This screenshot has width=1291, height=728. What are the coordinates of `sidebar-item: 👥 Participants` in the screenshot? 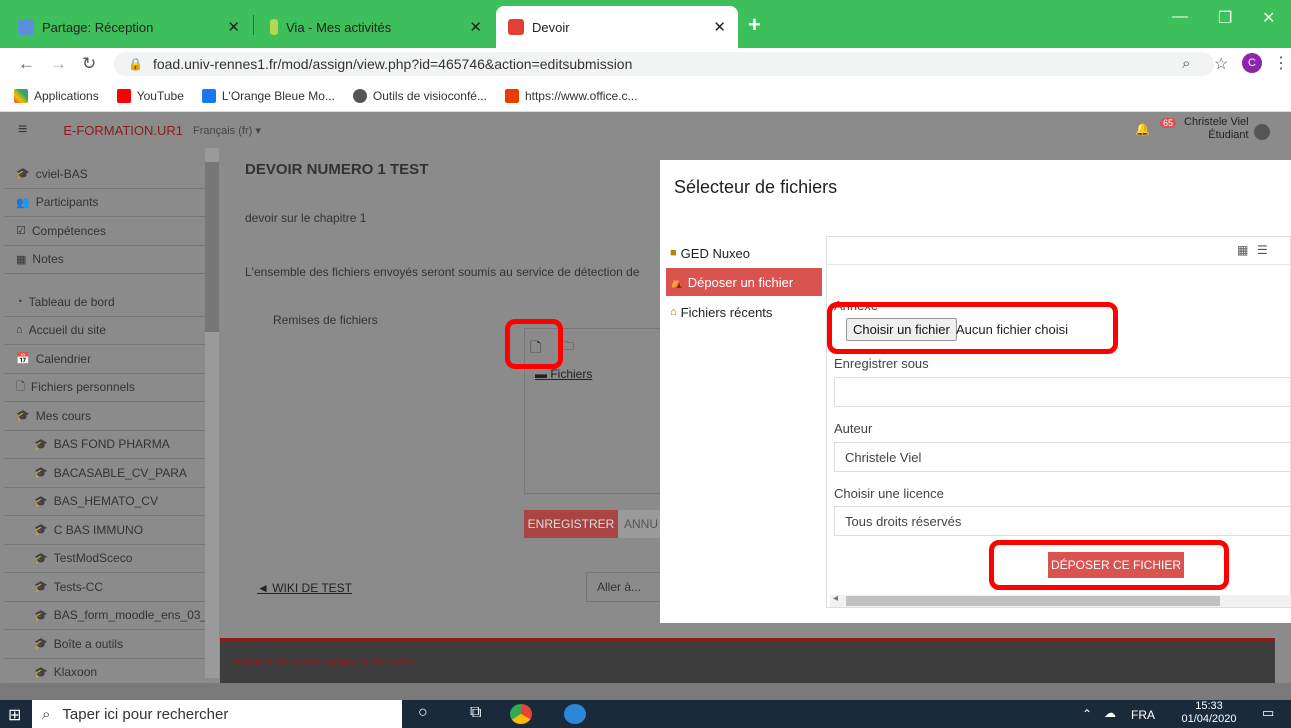 It's located at (106, 203).